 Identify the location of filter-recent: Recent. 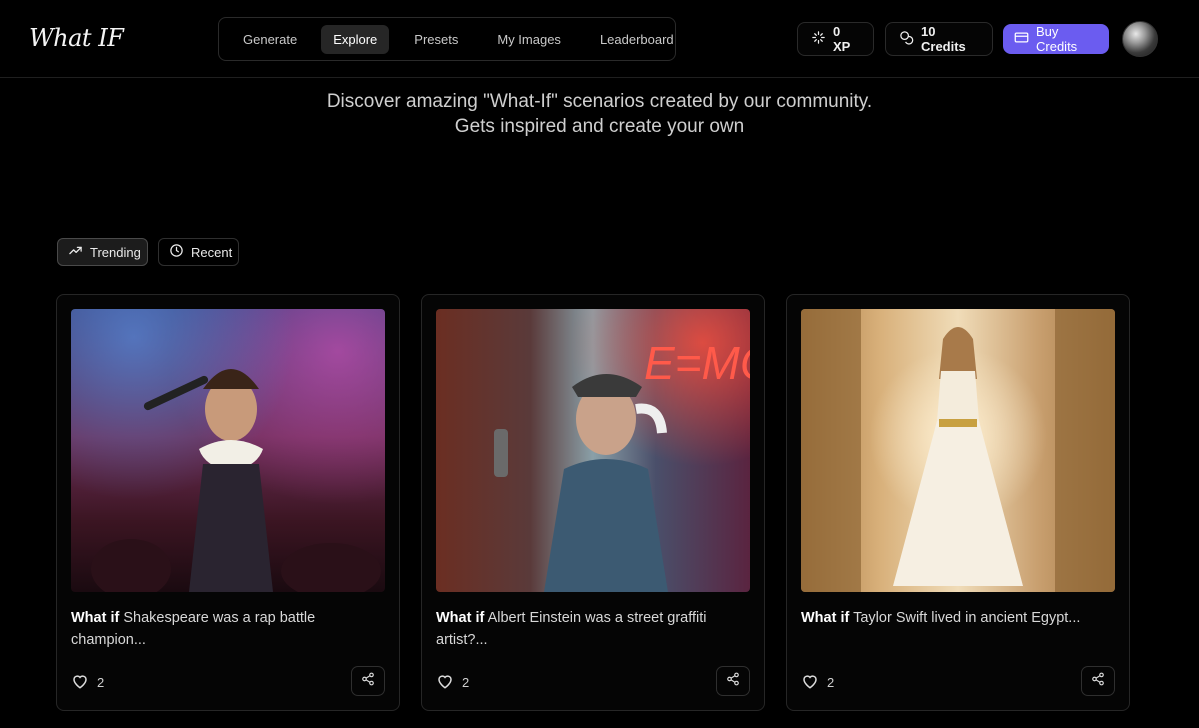
(198, 252).